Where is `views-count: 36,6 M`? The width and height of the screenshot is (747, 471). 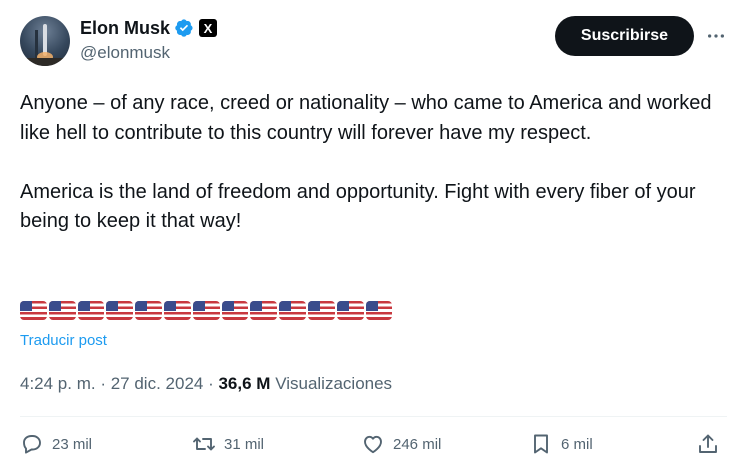 views-count: 36,6 M is located at coordinates (244, 383).